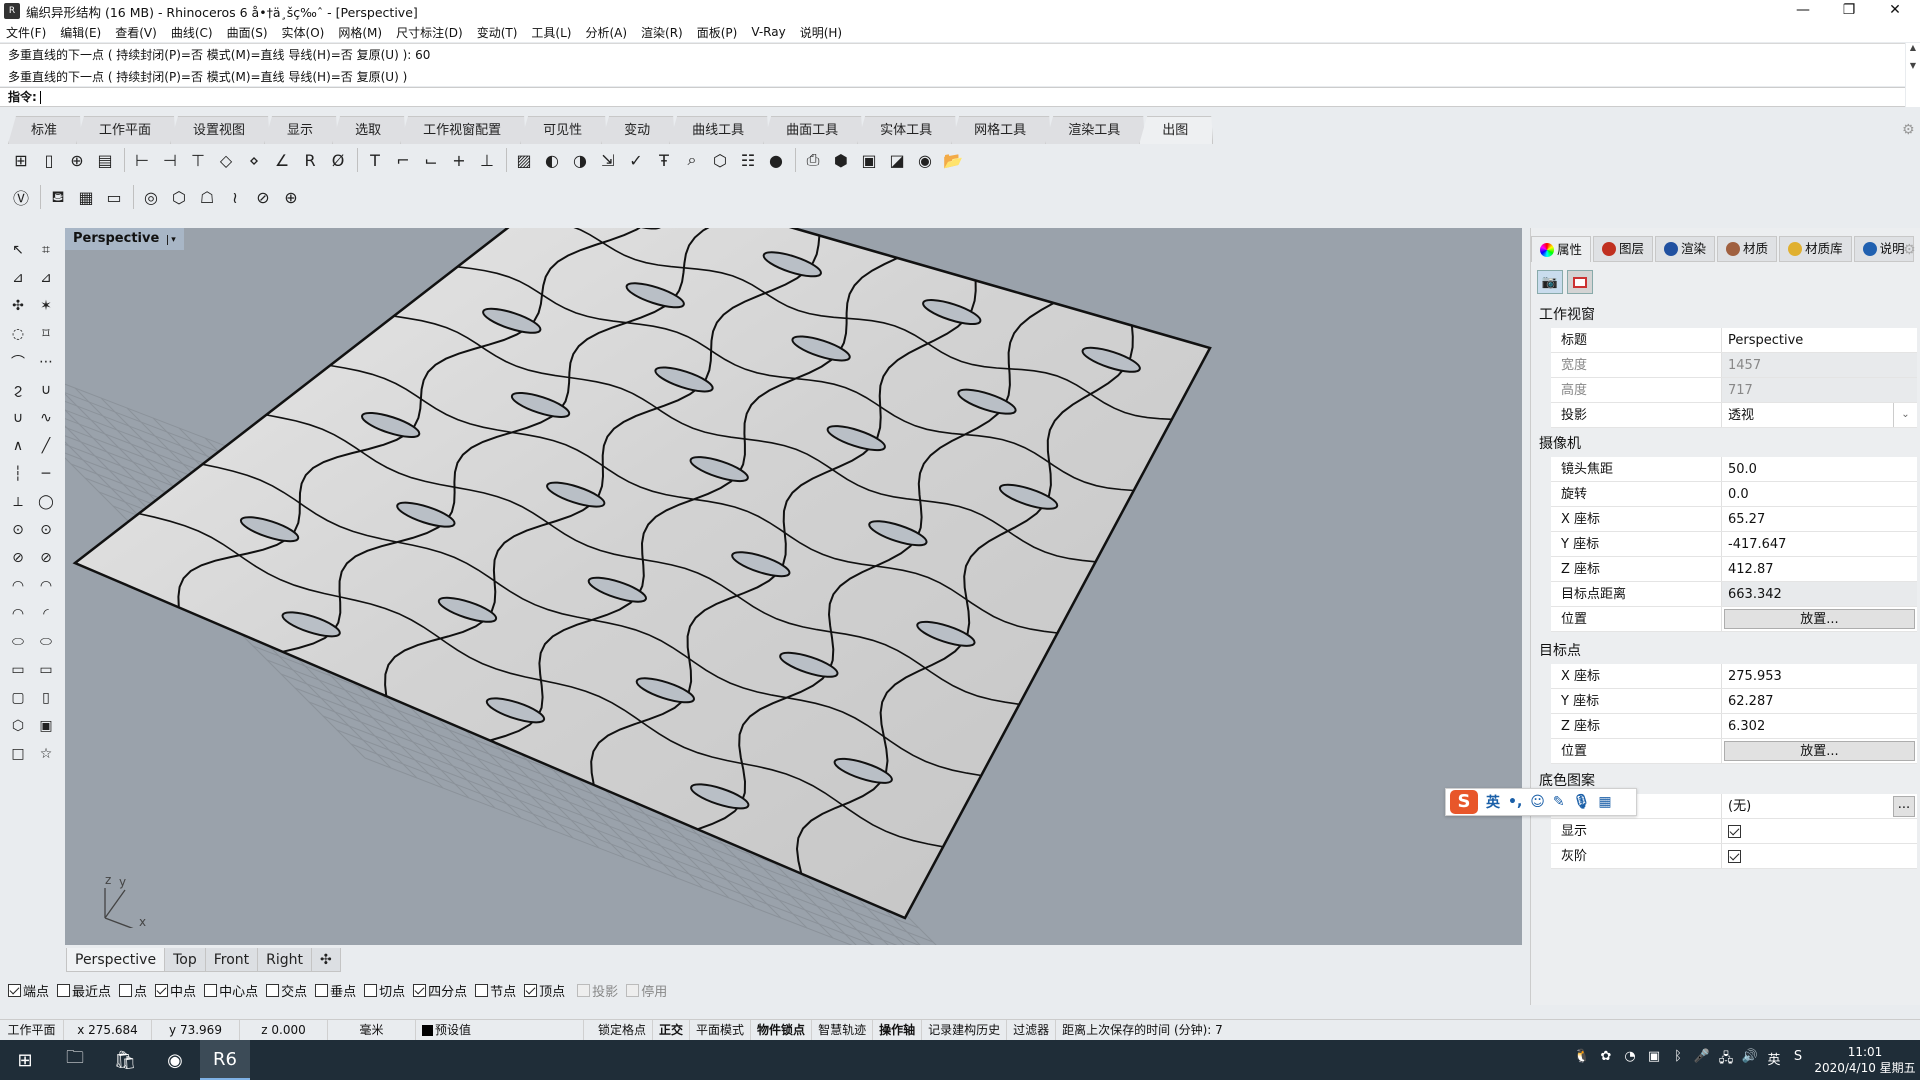  What do you see at coordinates (459, 160) in the screenshot?
I see `point-icon: +` at bounding box center [459, 160].